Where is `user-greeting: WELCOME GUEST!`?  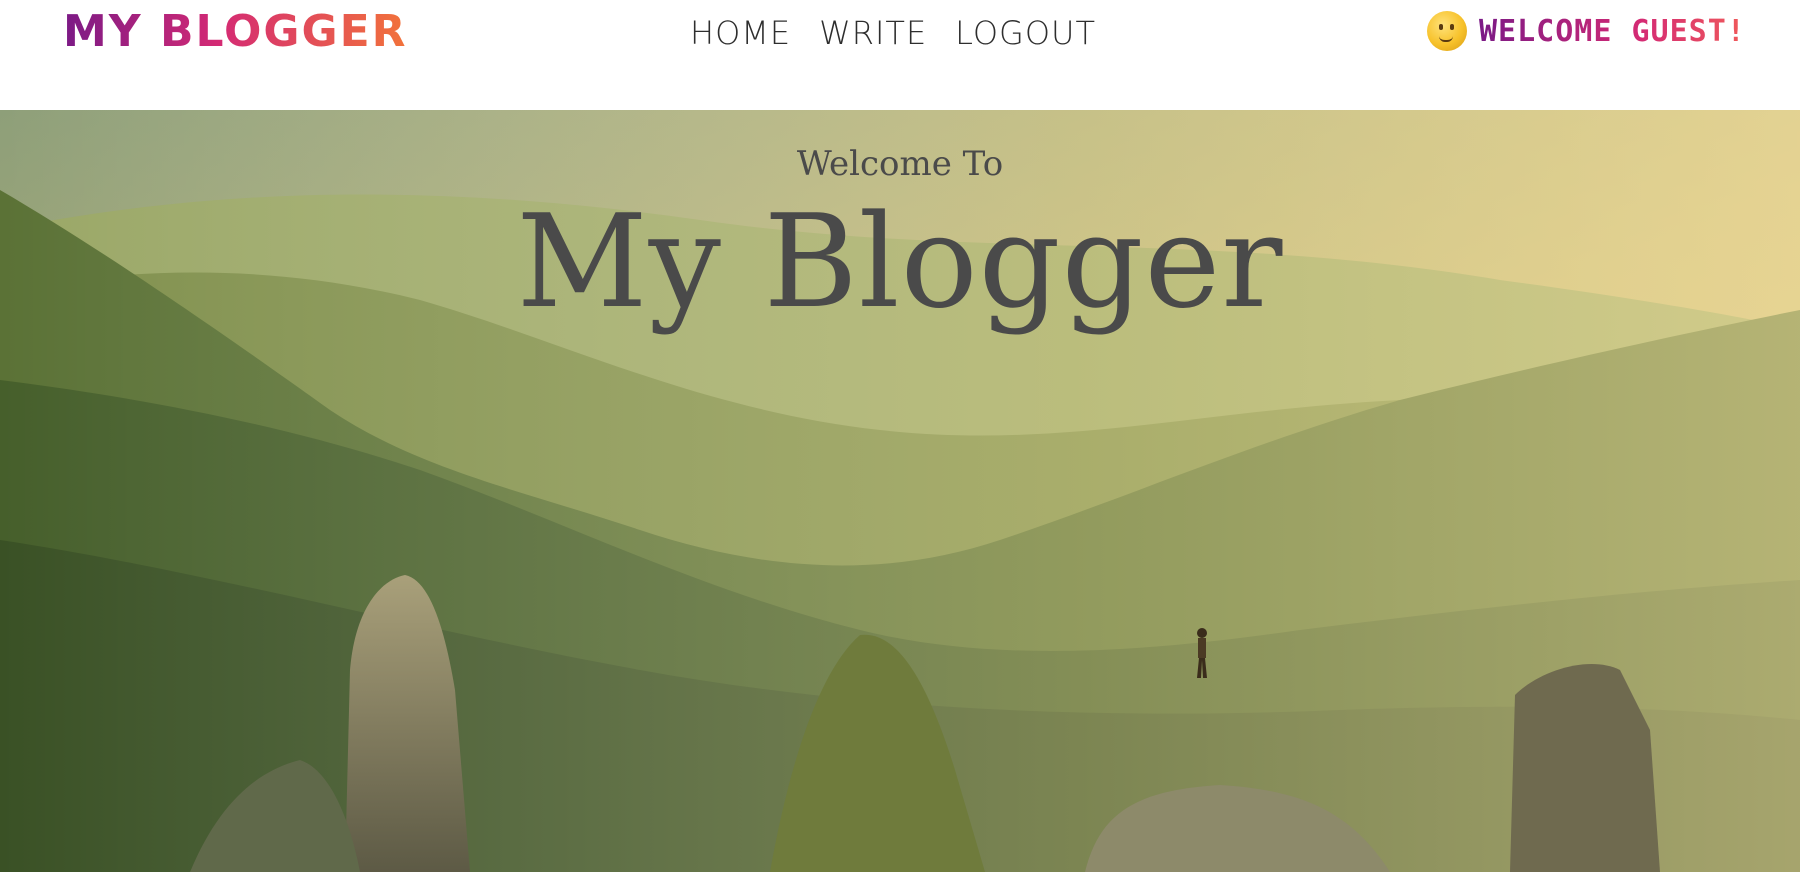
user-greeting: WELCOME GUEST! is located at coordinates (1586, 31).